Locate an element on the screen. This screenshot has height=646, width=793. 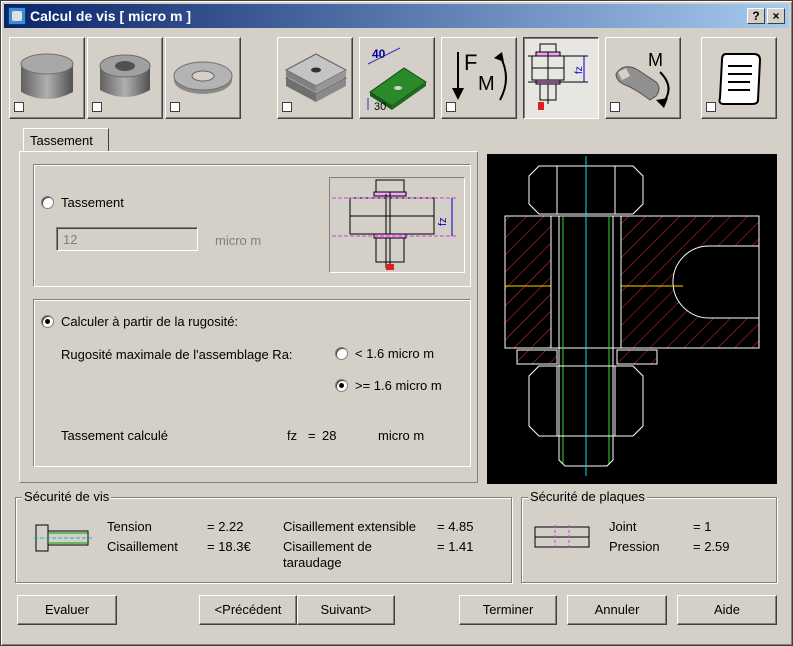
computed-settlement-label: Tassement calculé is located at coordinates (114, 435).